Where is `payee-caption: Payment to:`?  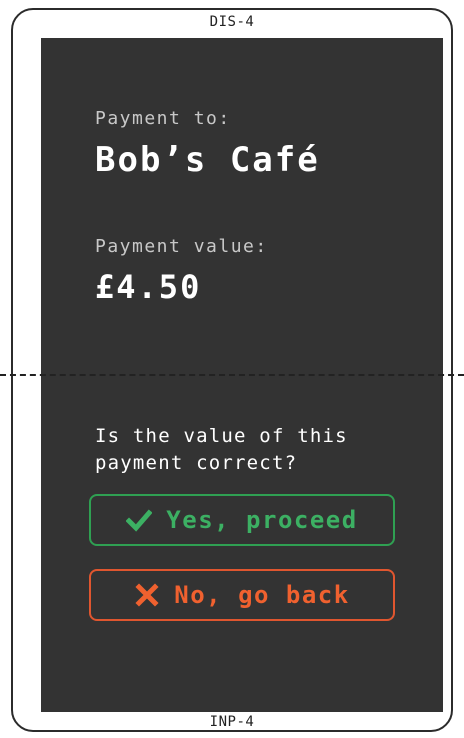
payee-caption: Payment to: is located at coordinates (163, 118).